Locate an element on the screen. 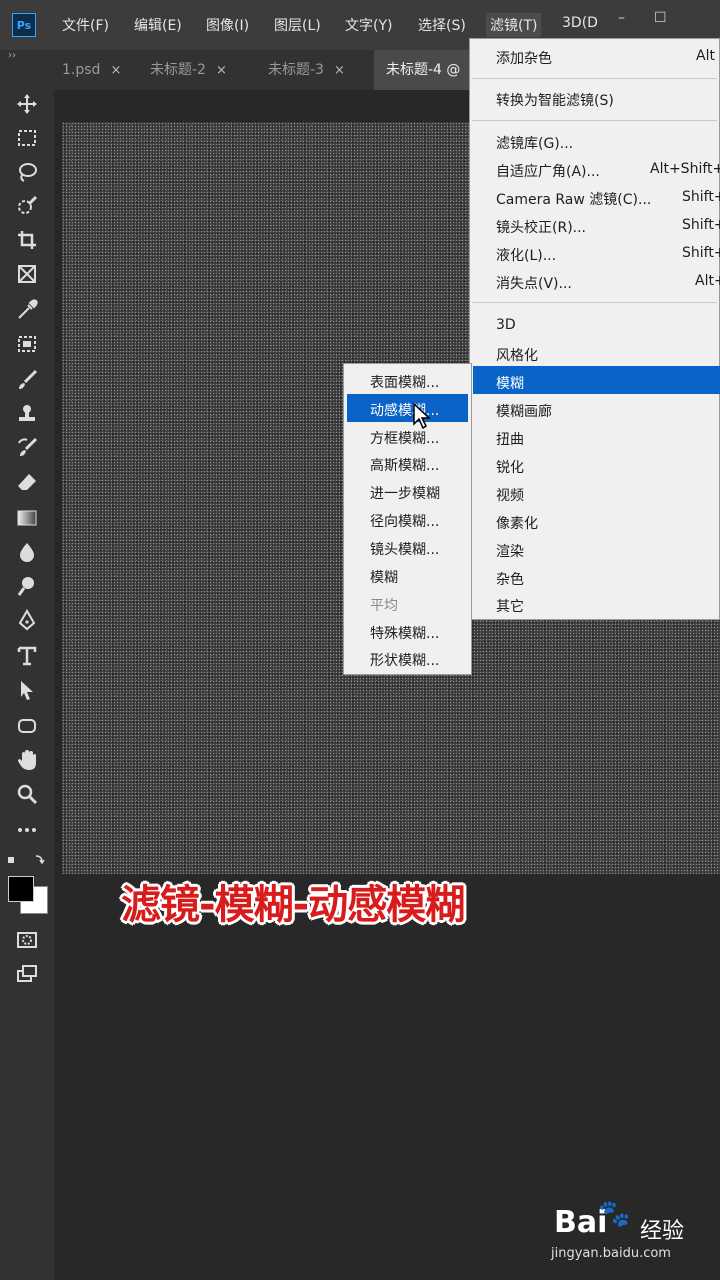 This screenshot has height=1280, width=720. shortcut-lens-correction: Shift+ is located at coordinates (701, 225).